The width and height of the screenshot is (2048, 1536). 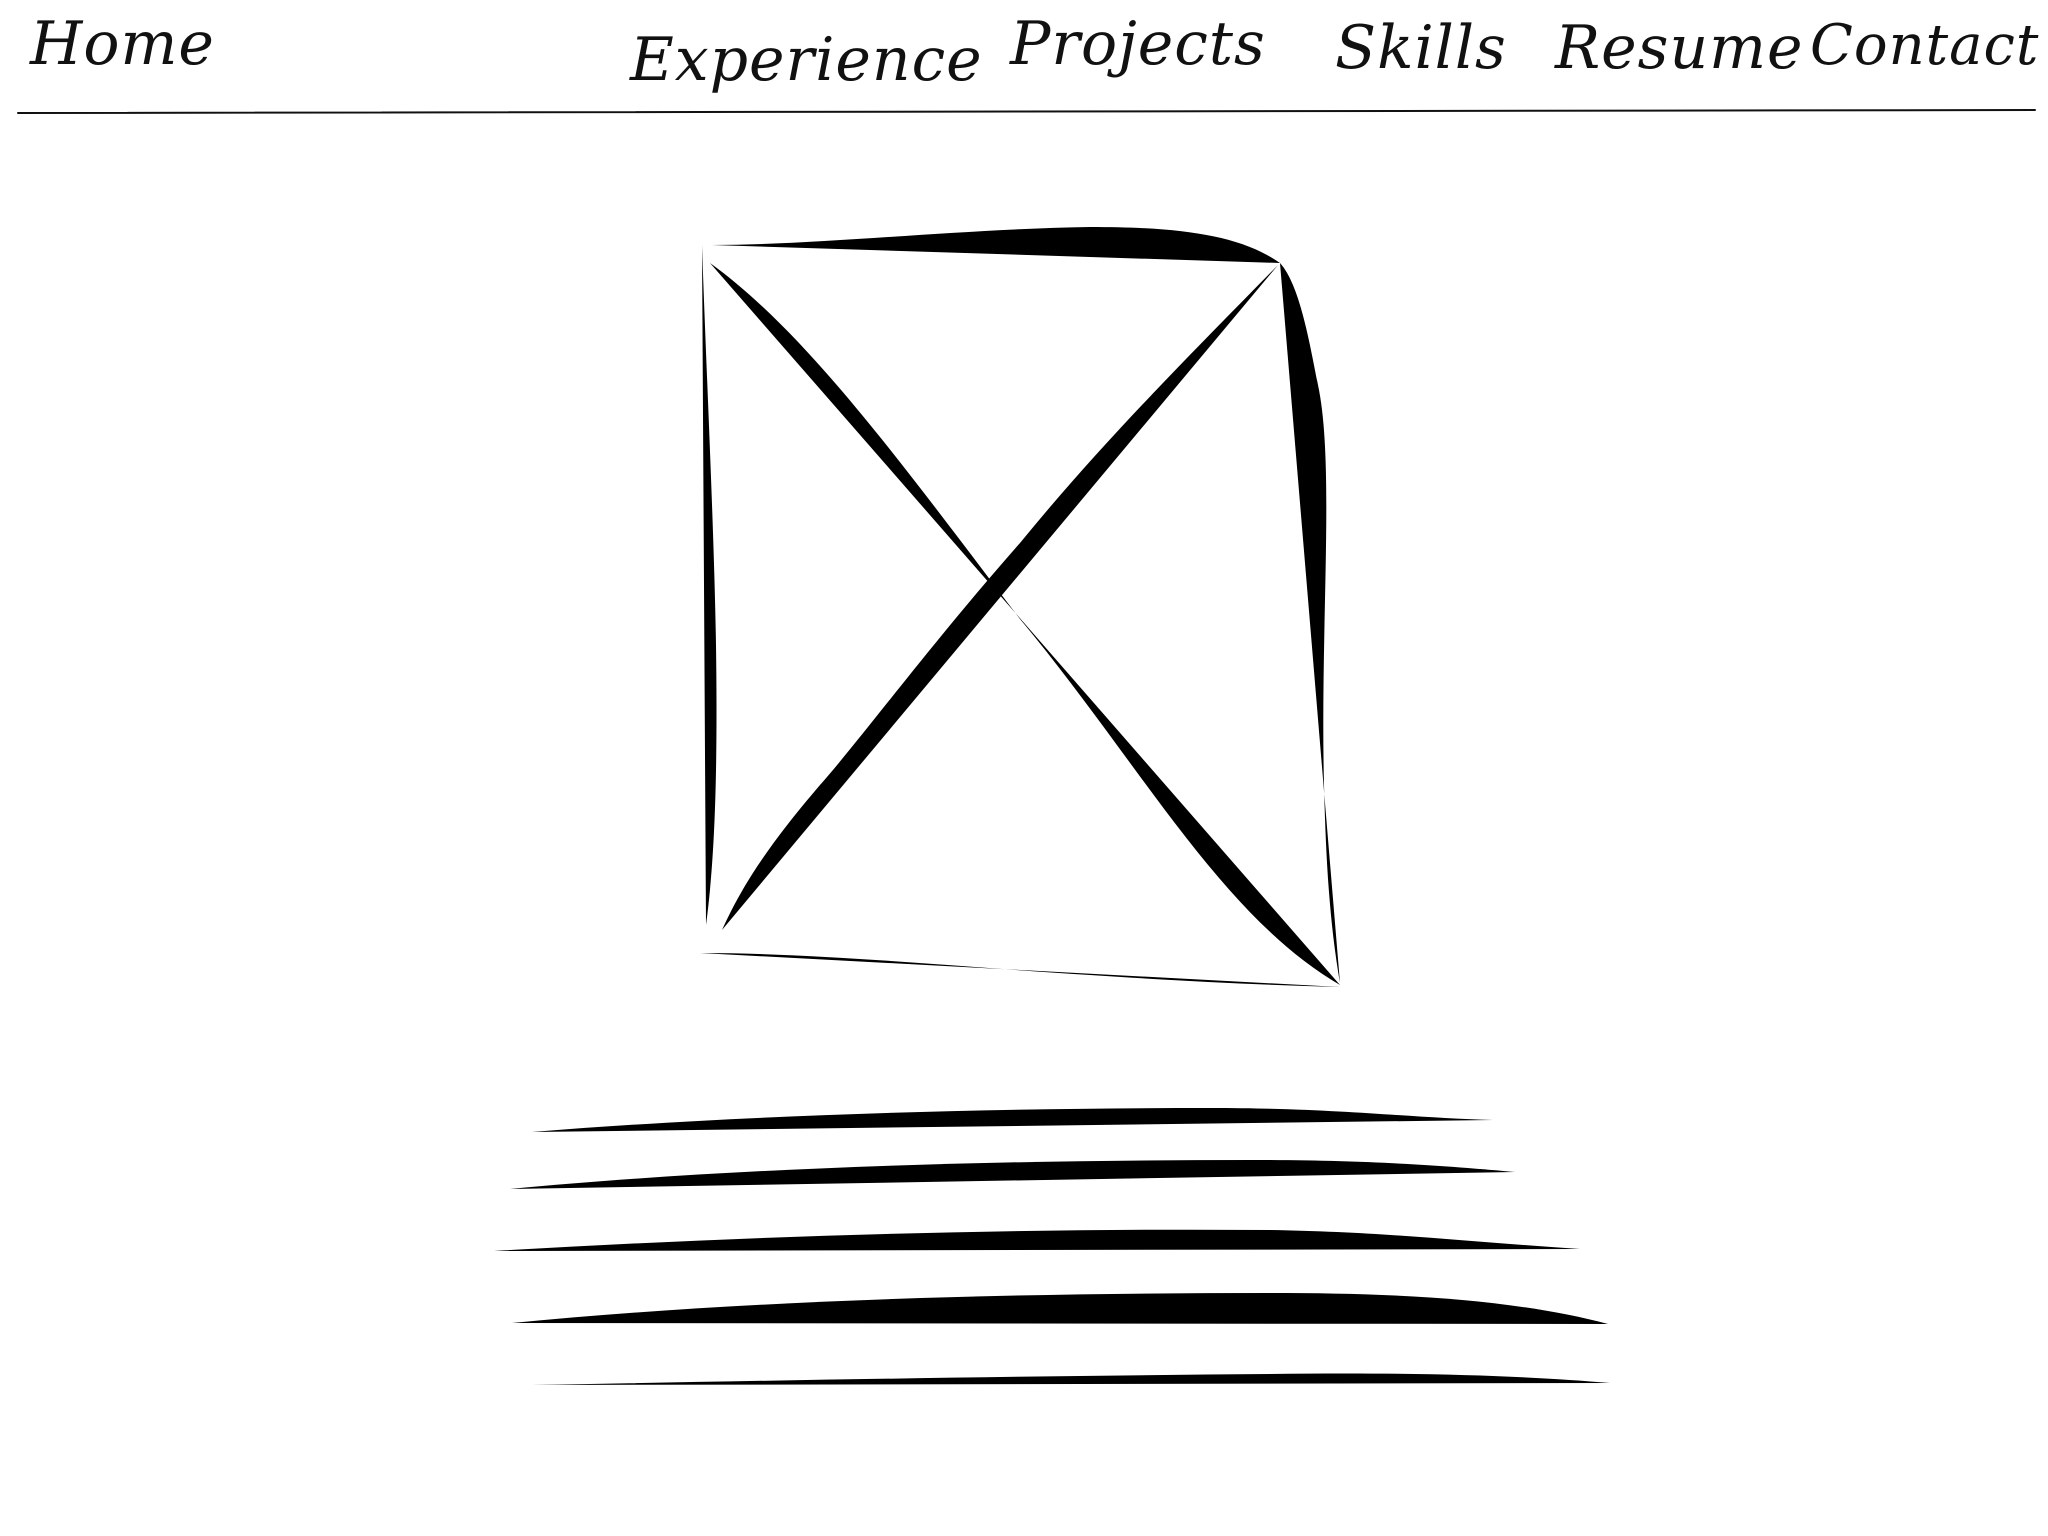 What do you see at coordinates (1025, 624) in the screenshot?
I see `image-cross-diagonal-a` at bounding box center [1025, 624].